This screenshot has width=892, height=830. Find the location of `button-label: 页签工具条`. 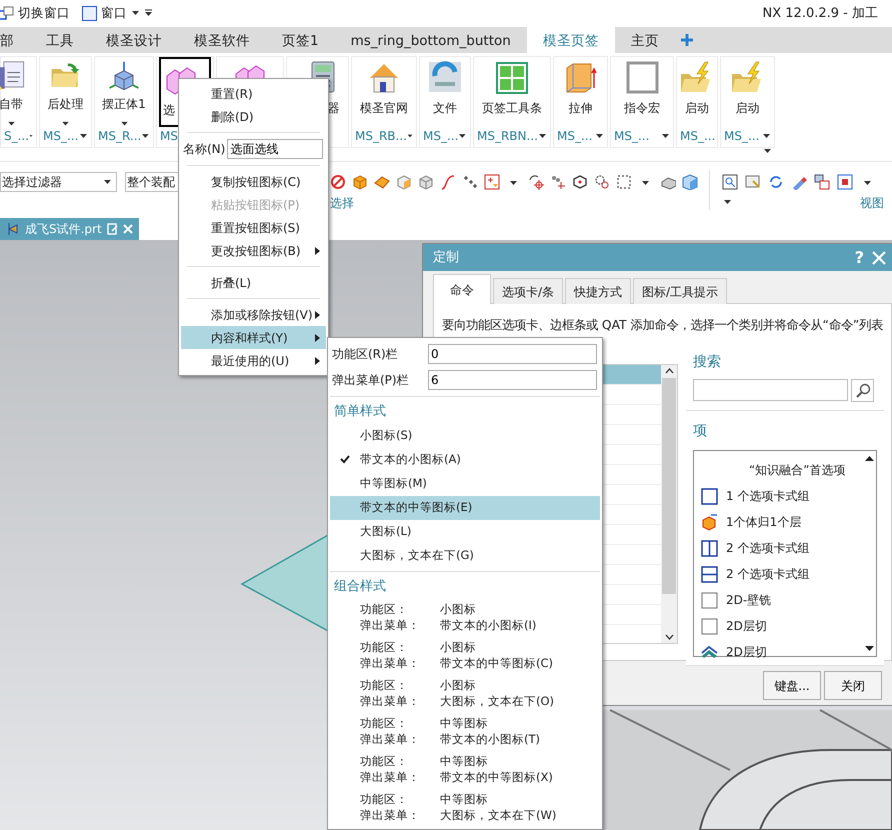

button-label: 页签工具条 is located at coordinates (512, 108).